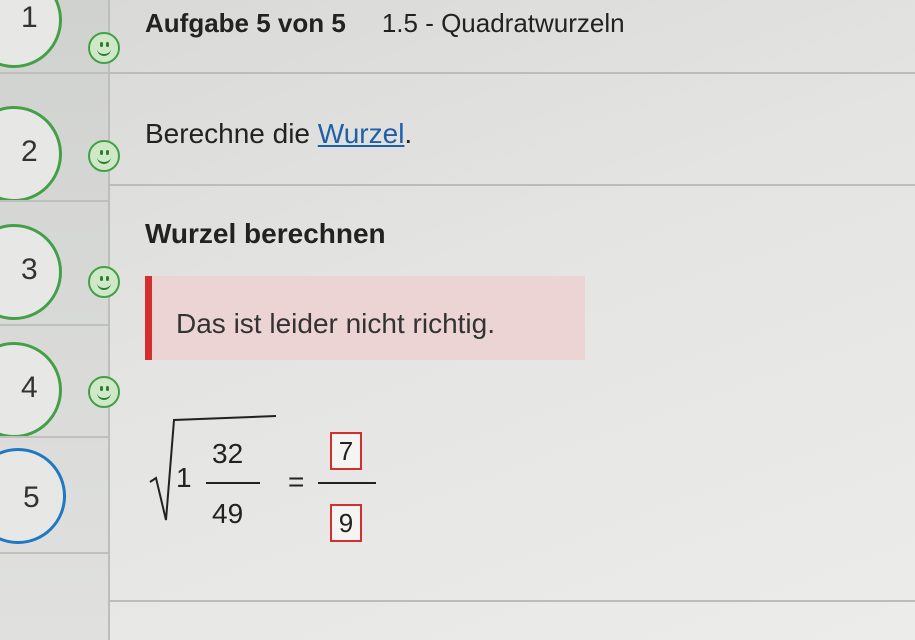 The height and width of the screenshot is (640, 915). I want to click on wurzel-link: Wurzel, so click(361, 133).